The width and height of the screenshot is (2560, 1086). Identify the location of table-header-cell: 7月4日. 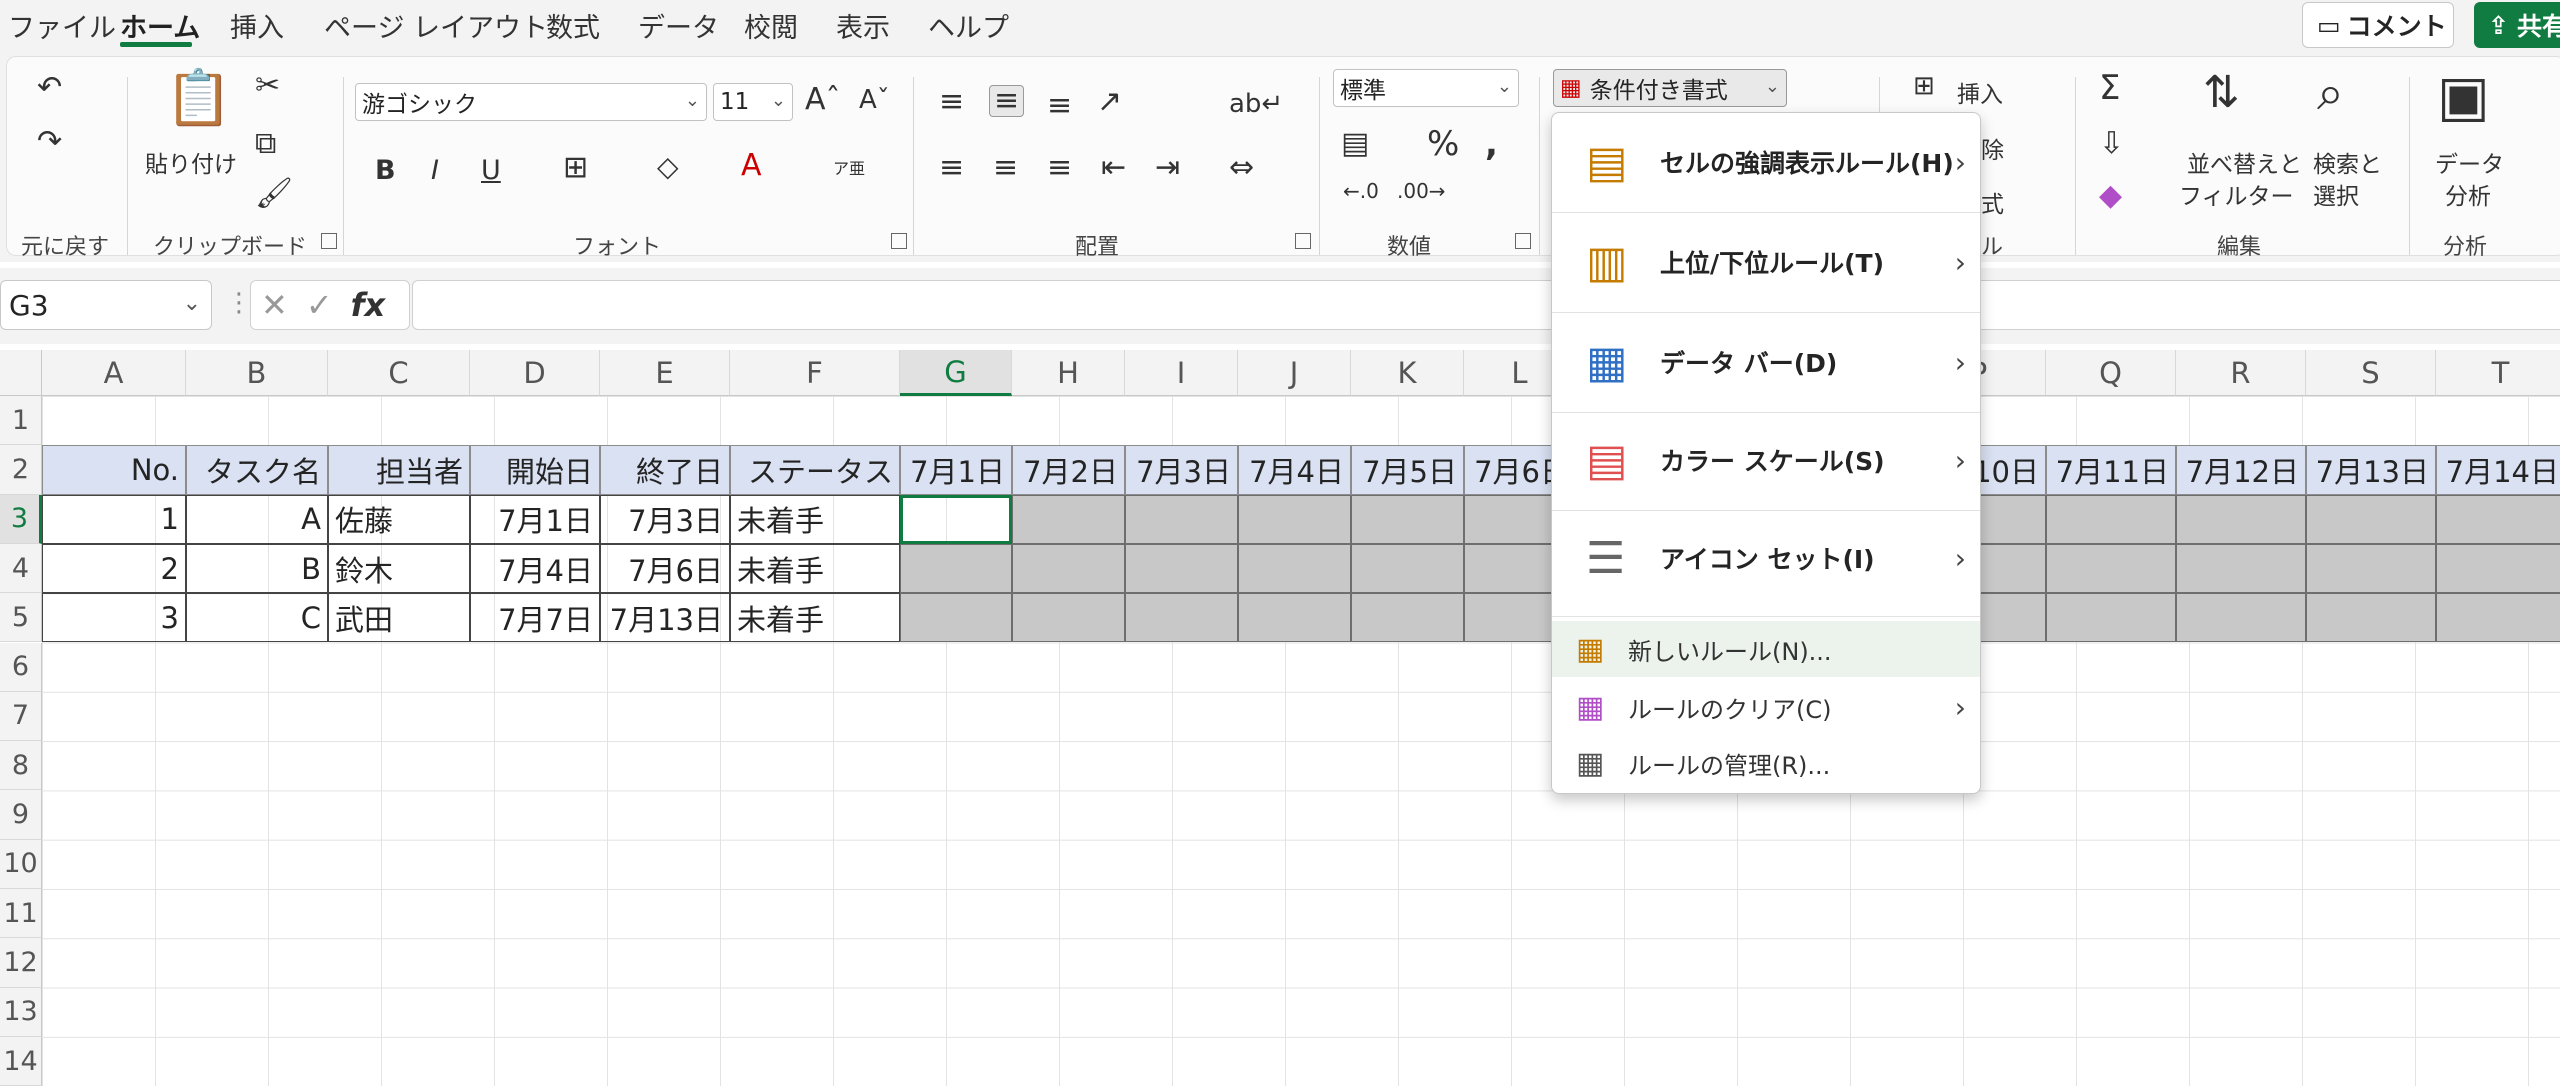
(1294, 470).